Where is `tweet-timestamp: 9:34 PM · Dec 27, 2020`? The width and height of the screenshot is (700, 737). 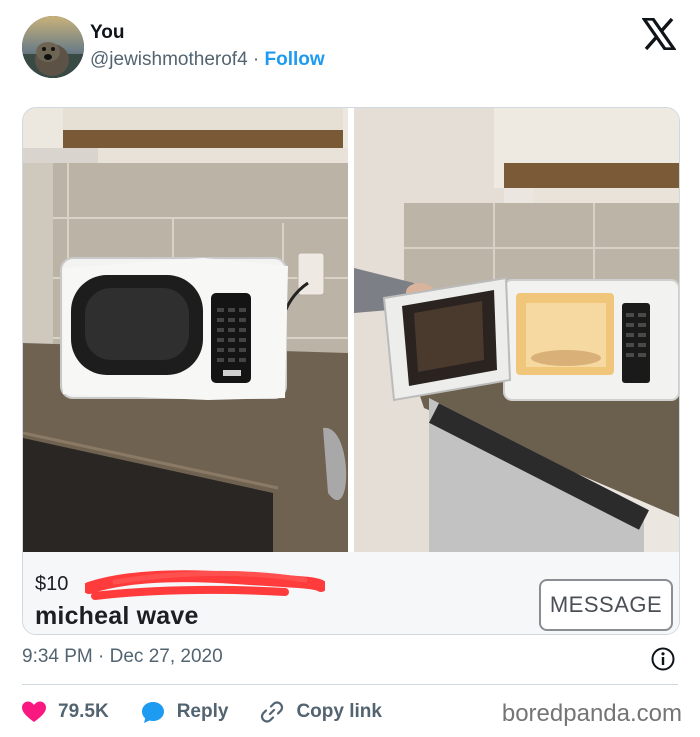 tweet-timestamp: 9:34 PM · Dec 27, 2020 is located at coordinates (122, 657).